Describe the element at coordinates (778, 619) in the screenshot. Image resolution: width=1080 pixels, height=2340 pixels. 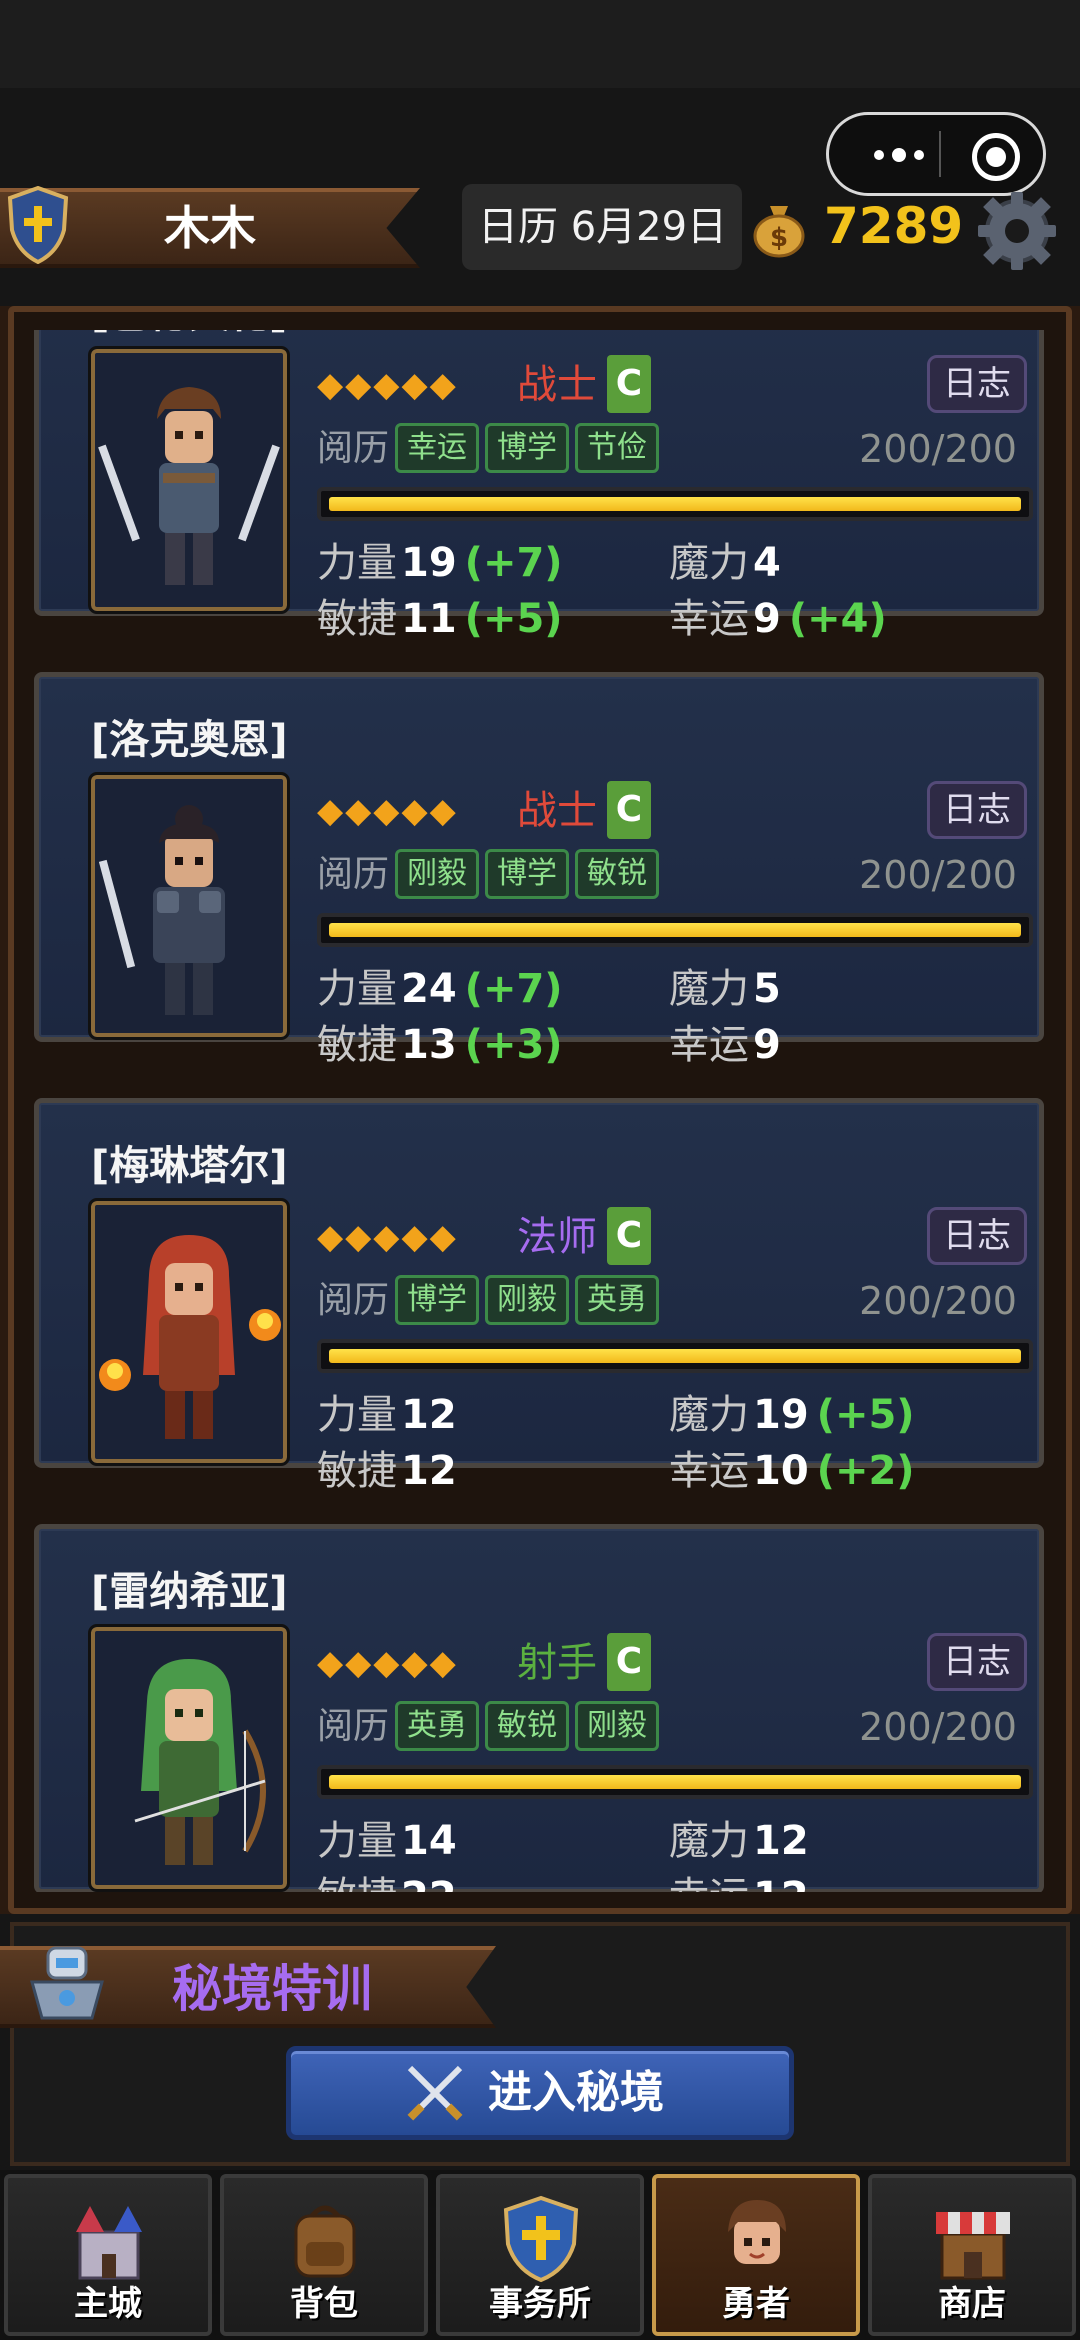
I see `stat-luck: 幸运 9 (+4)` at that location.